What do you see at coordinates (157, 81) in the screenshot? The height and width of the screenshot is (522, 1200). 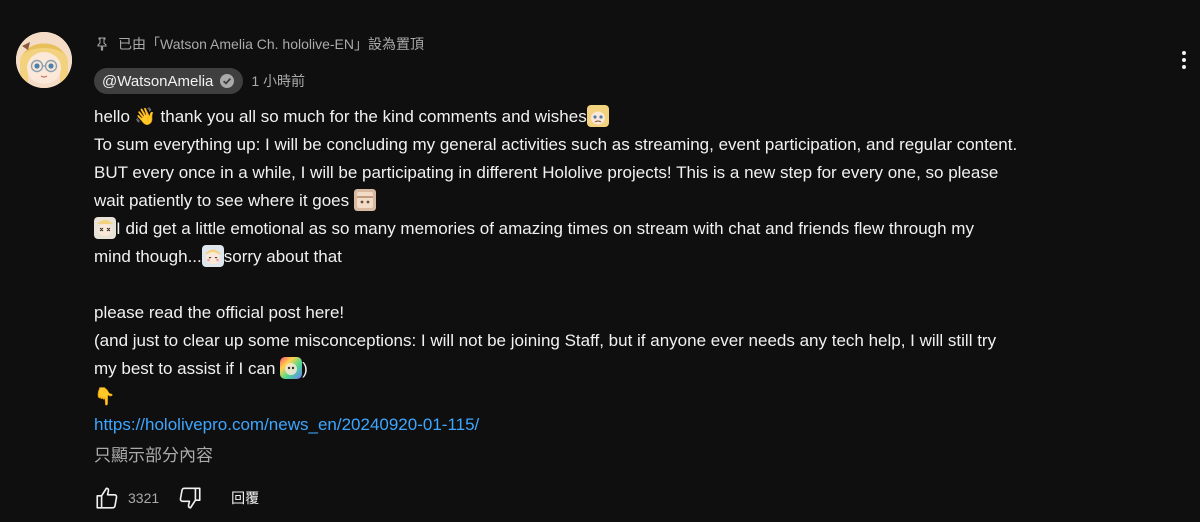 I see `author-handle: @WatsonAmelia` at bounding box center [157, 81].